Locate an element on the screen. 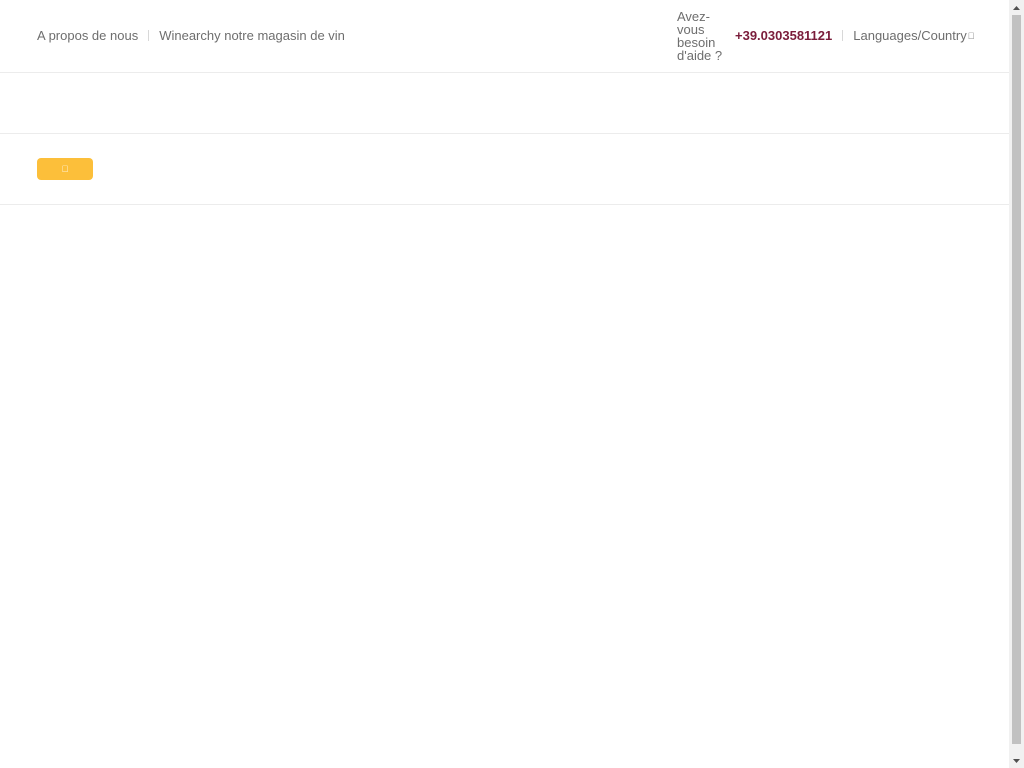 Image resolution: width=1024 pixels, height=768 pixels. language-selector: Languages/Country  is located at coordinates (913, 35).